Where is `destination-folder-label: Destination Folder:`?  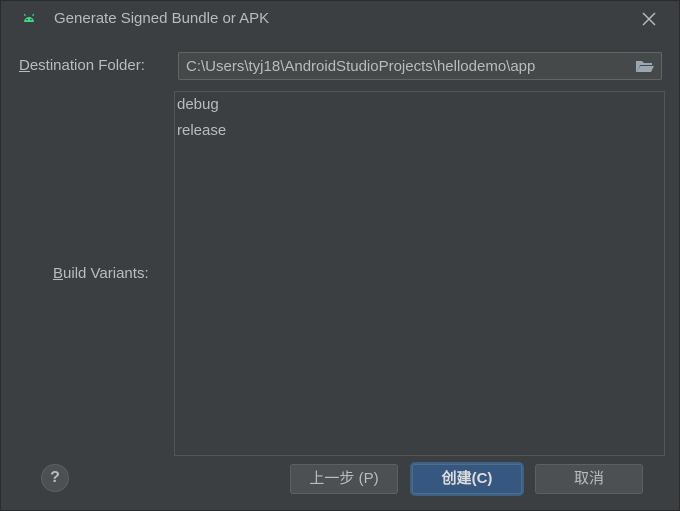 destination-folder-label: Destination Folder: is located at coordinates (82, 65).